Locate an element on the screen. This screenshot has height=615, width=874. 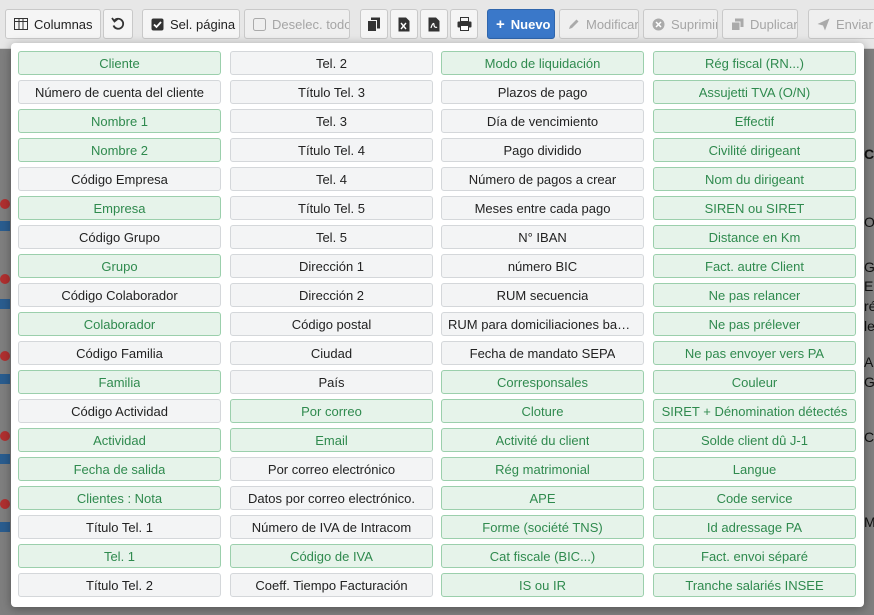
column-toggle: Código de IVA is located at coordinates (331, 556).